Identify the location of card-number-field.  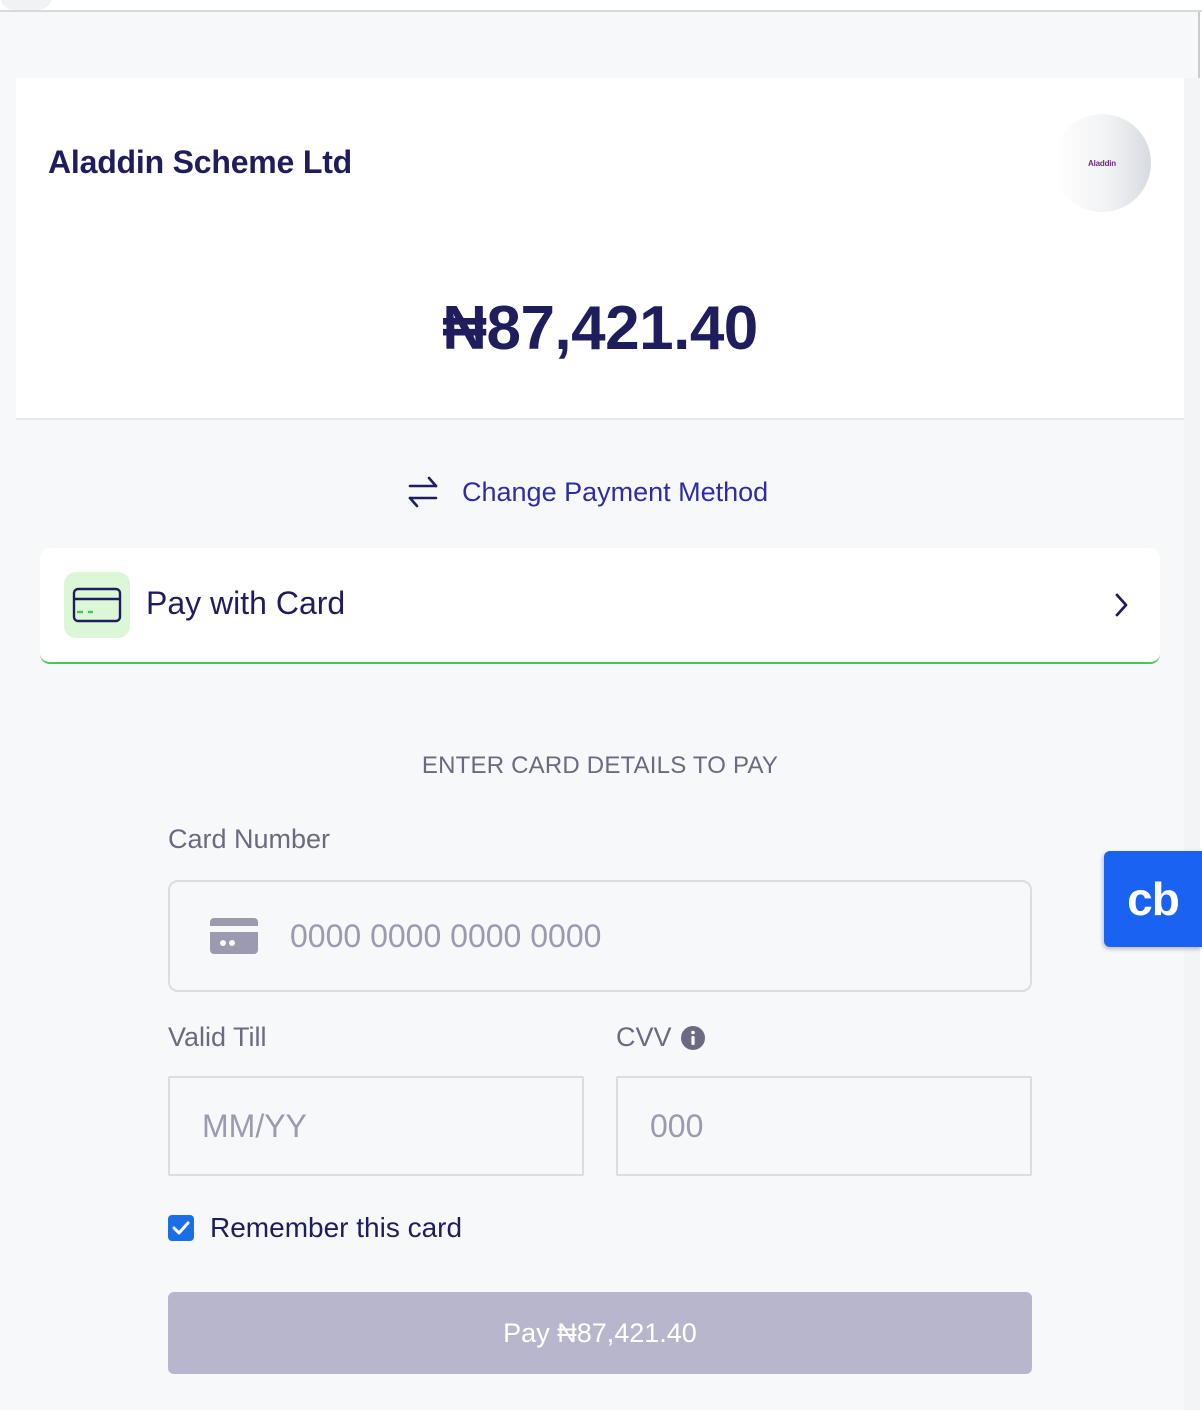
(600, 936).